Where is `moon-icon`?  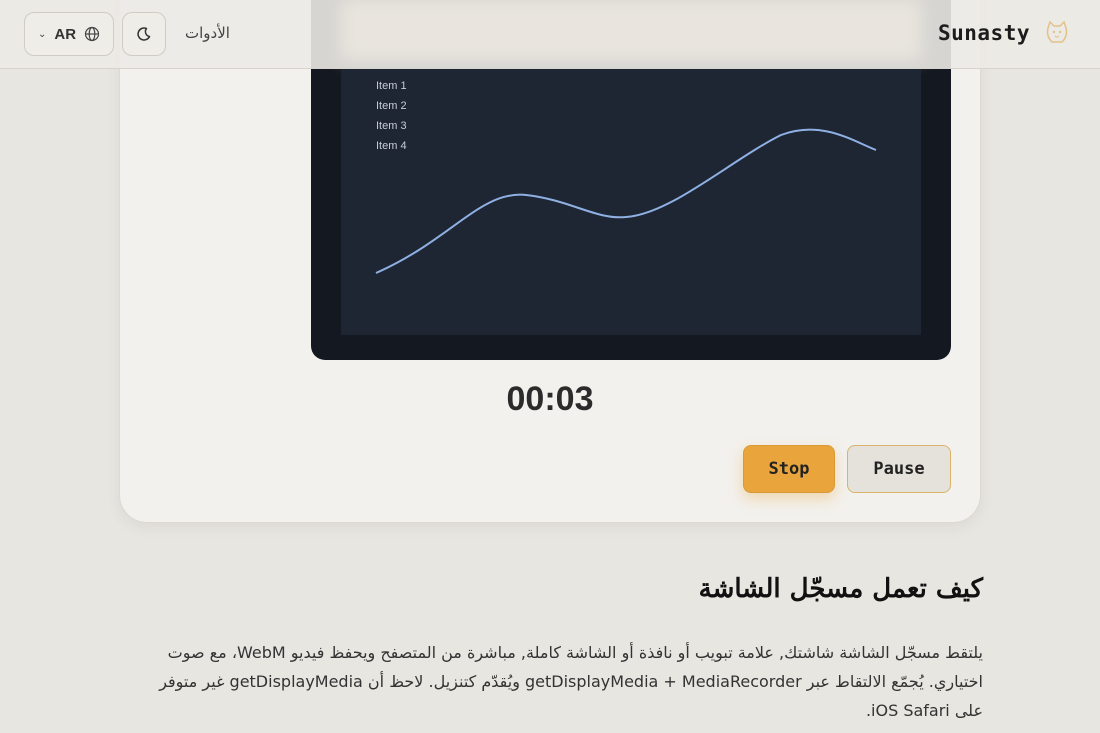 moon-icon is located at coordinates (144, 34).